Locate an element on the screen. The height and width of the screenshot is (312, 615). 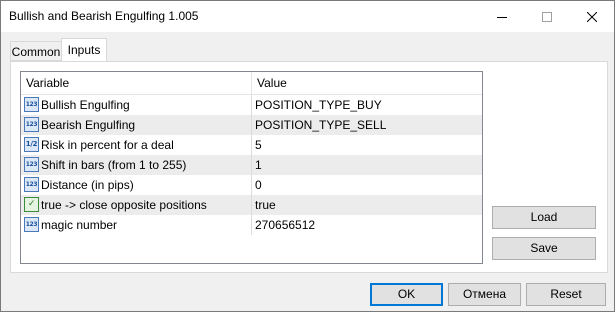
variable-name: Bearish Engulfing is located at coordinates (88, 125).